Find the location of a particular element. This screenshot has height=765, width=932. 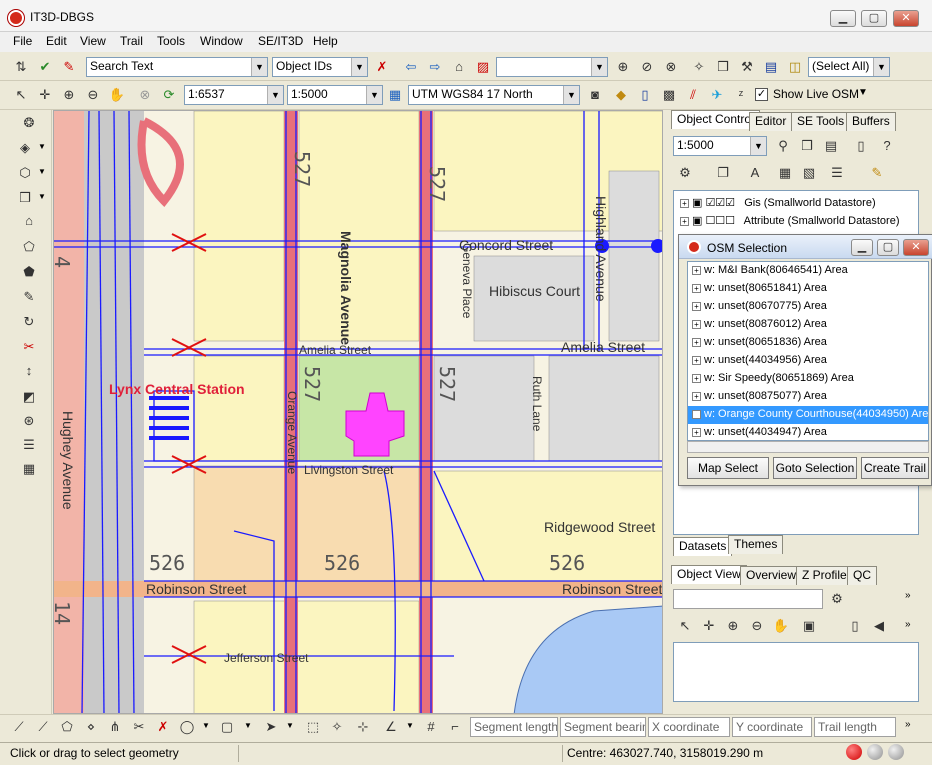

polygon-edit-icon: ⬟ is located at coordinates (29, 272).